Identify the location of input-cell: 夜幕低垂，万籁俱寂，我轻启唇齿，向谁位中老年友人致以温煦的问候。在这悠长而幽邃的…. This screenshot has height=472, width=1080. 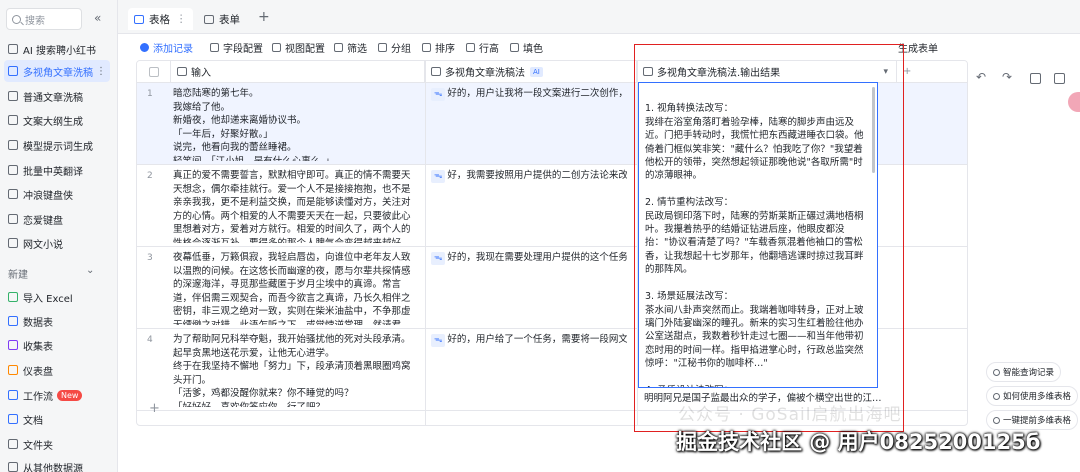
(295, 288).